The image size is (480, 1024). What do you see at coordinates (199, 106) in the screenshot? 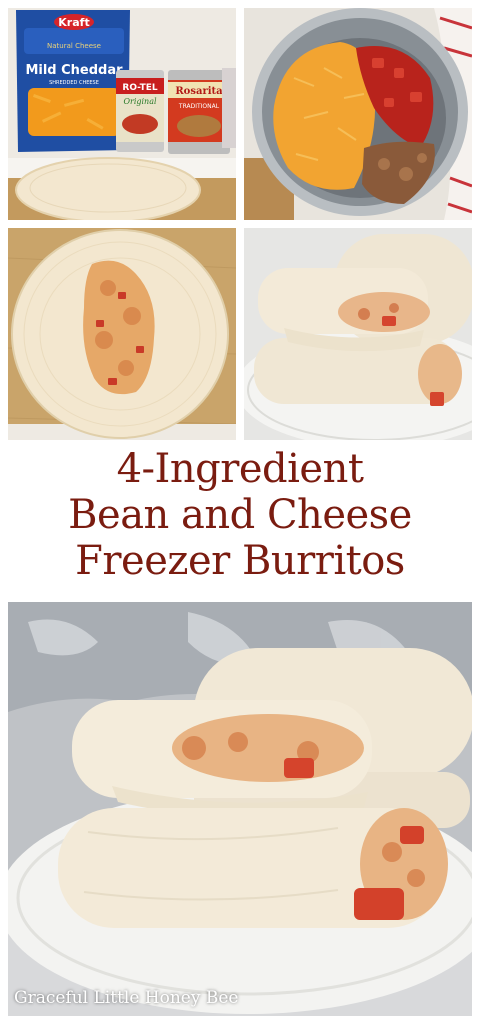
I see `can2-variant: TRADITIONAL` at bounding box center [199, 106].